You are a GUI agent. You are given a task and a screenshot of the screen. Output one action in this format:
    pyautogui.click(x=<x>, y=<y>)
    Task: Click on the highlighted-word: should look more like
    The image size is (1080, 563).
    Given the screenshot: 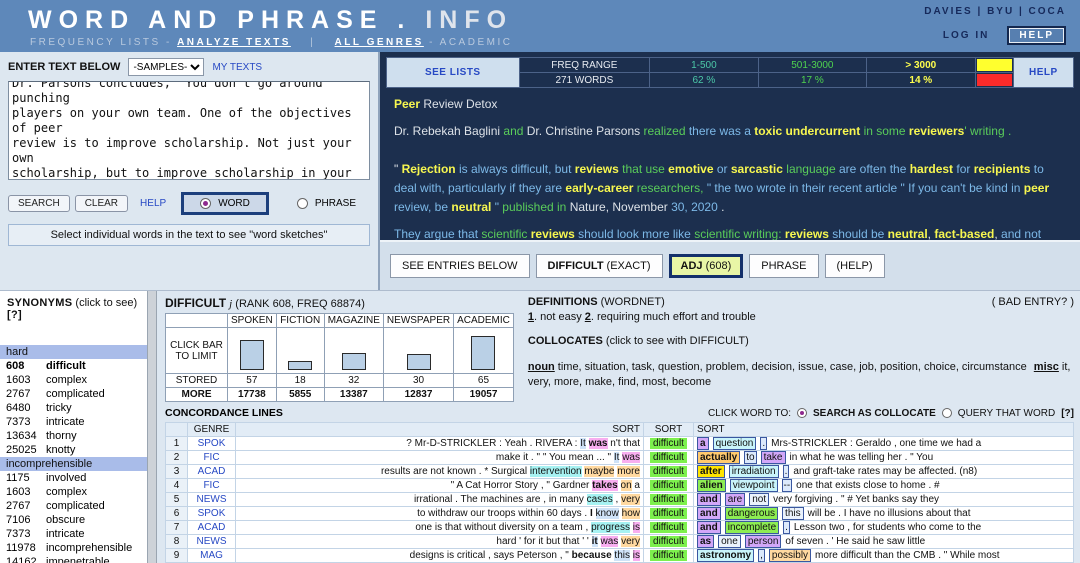 What is the action you would take?
    pyautogui.click(x=633, y=233)
    